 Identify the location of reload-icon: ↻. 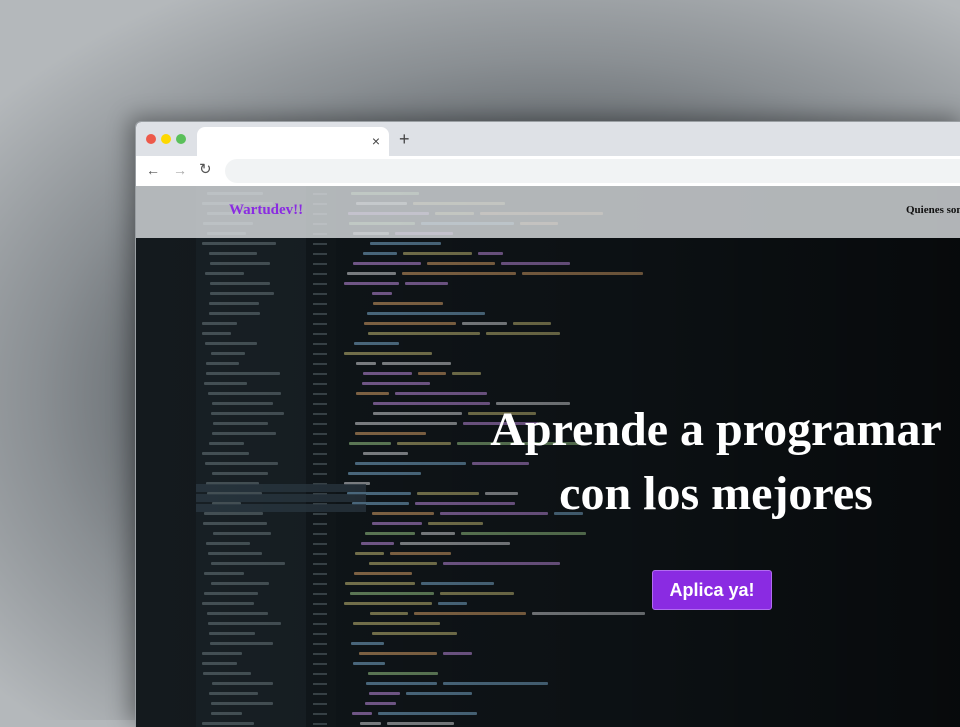
(205, 170).